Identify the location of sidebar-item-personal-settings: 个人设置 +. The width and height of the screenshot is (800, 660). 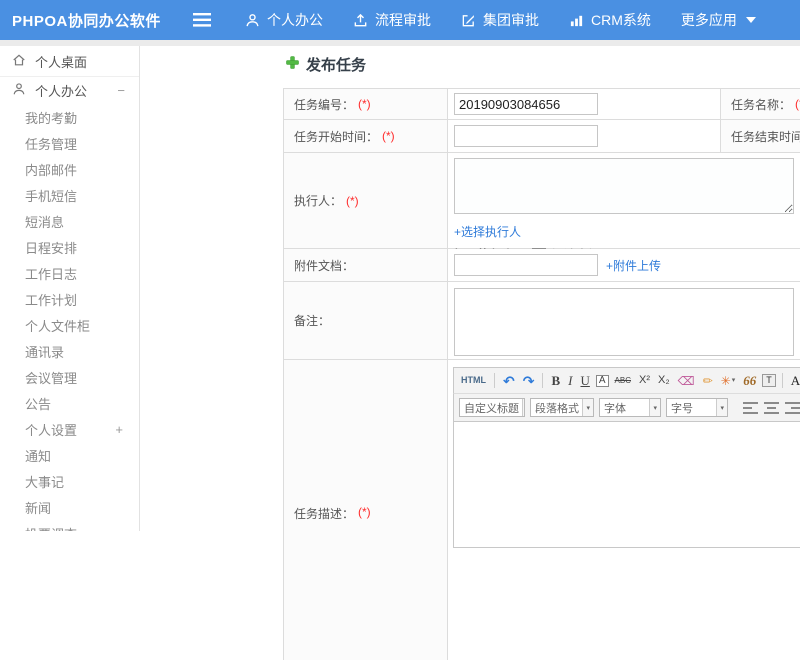
(69, 429).